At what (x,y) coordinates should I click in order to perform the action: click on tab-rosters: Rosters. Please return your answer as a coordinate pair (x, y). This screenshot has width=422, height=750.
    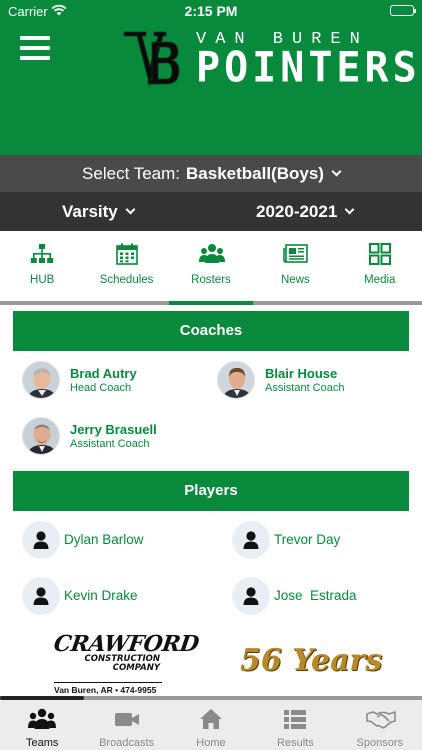
    Looking at the image, I should click on (211, 268).